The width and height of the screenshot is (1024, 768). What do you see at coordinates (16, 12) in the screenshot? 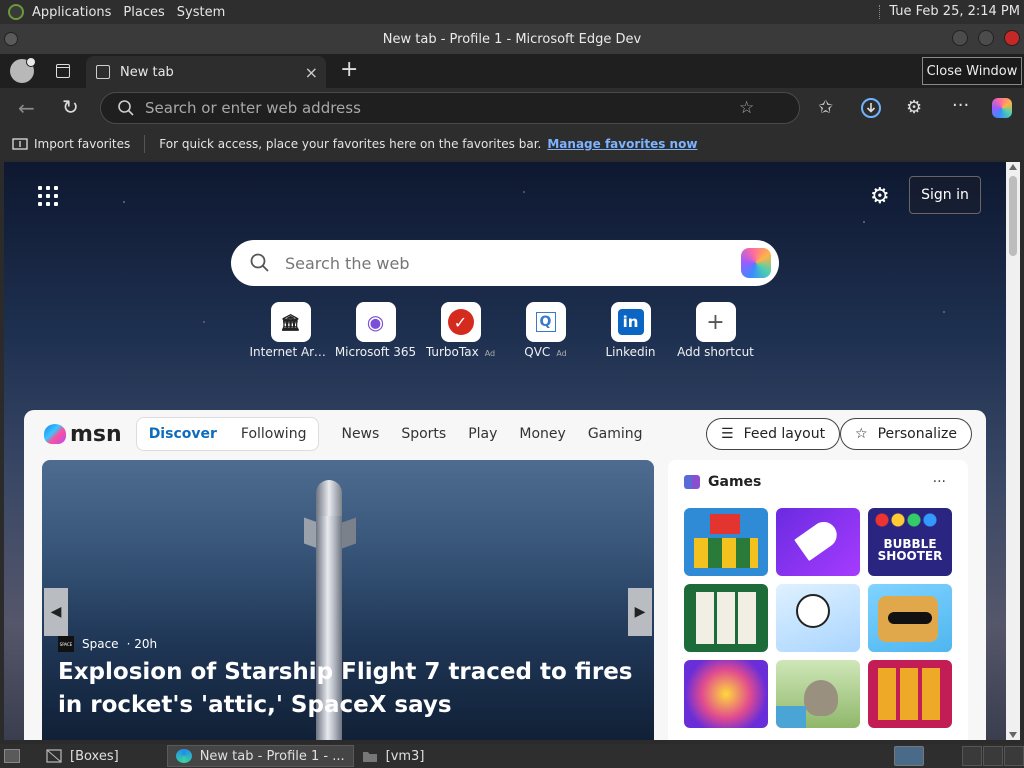
I see `distro-logo-icon` at bounding box center [16, 12].